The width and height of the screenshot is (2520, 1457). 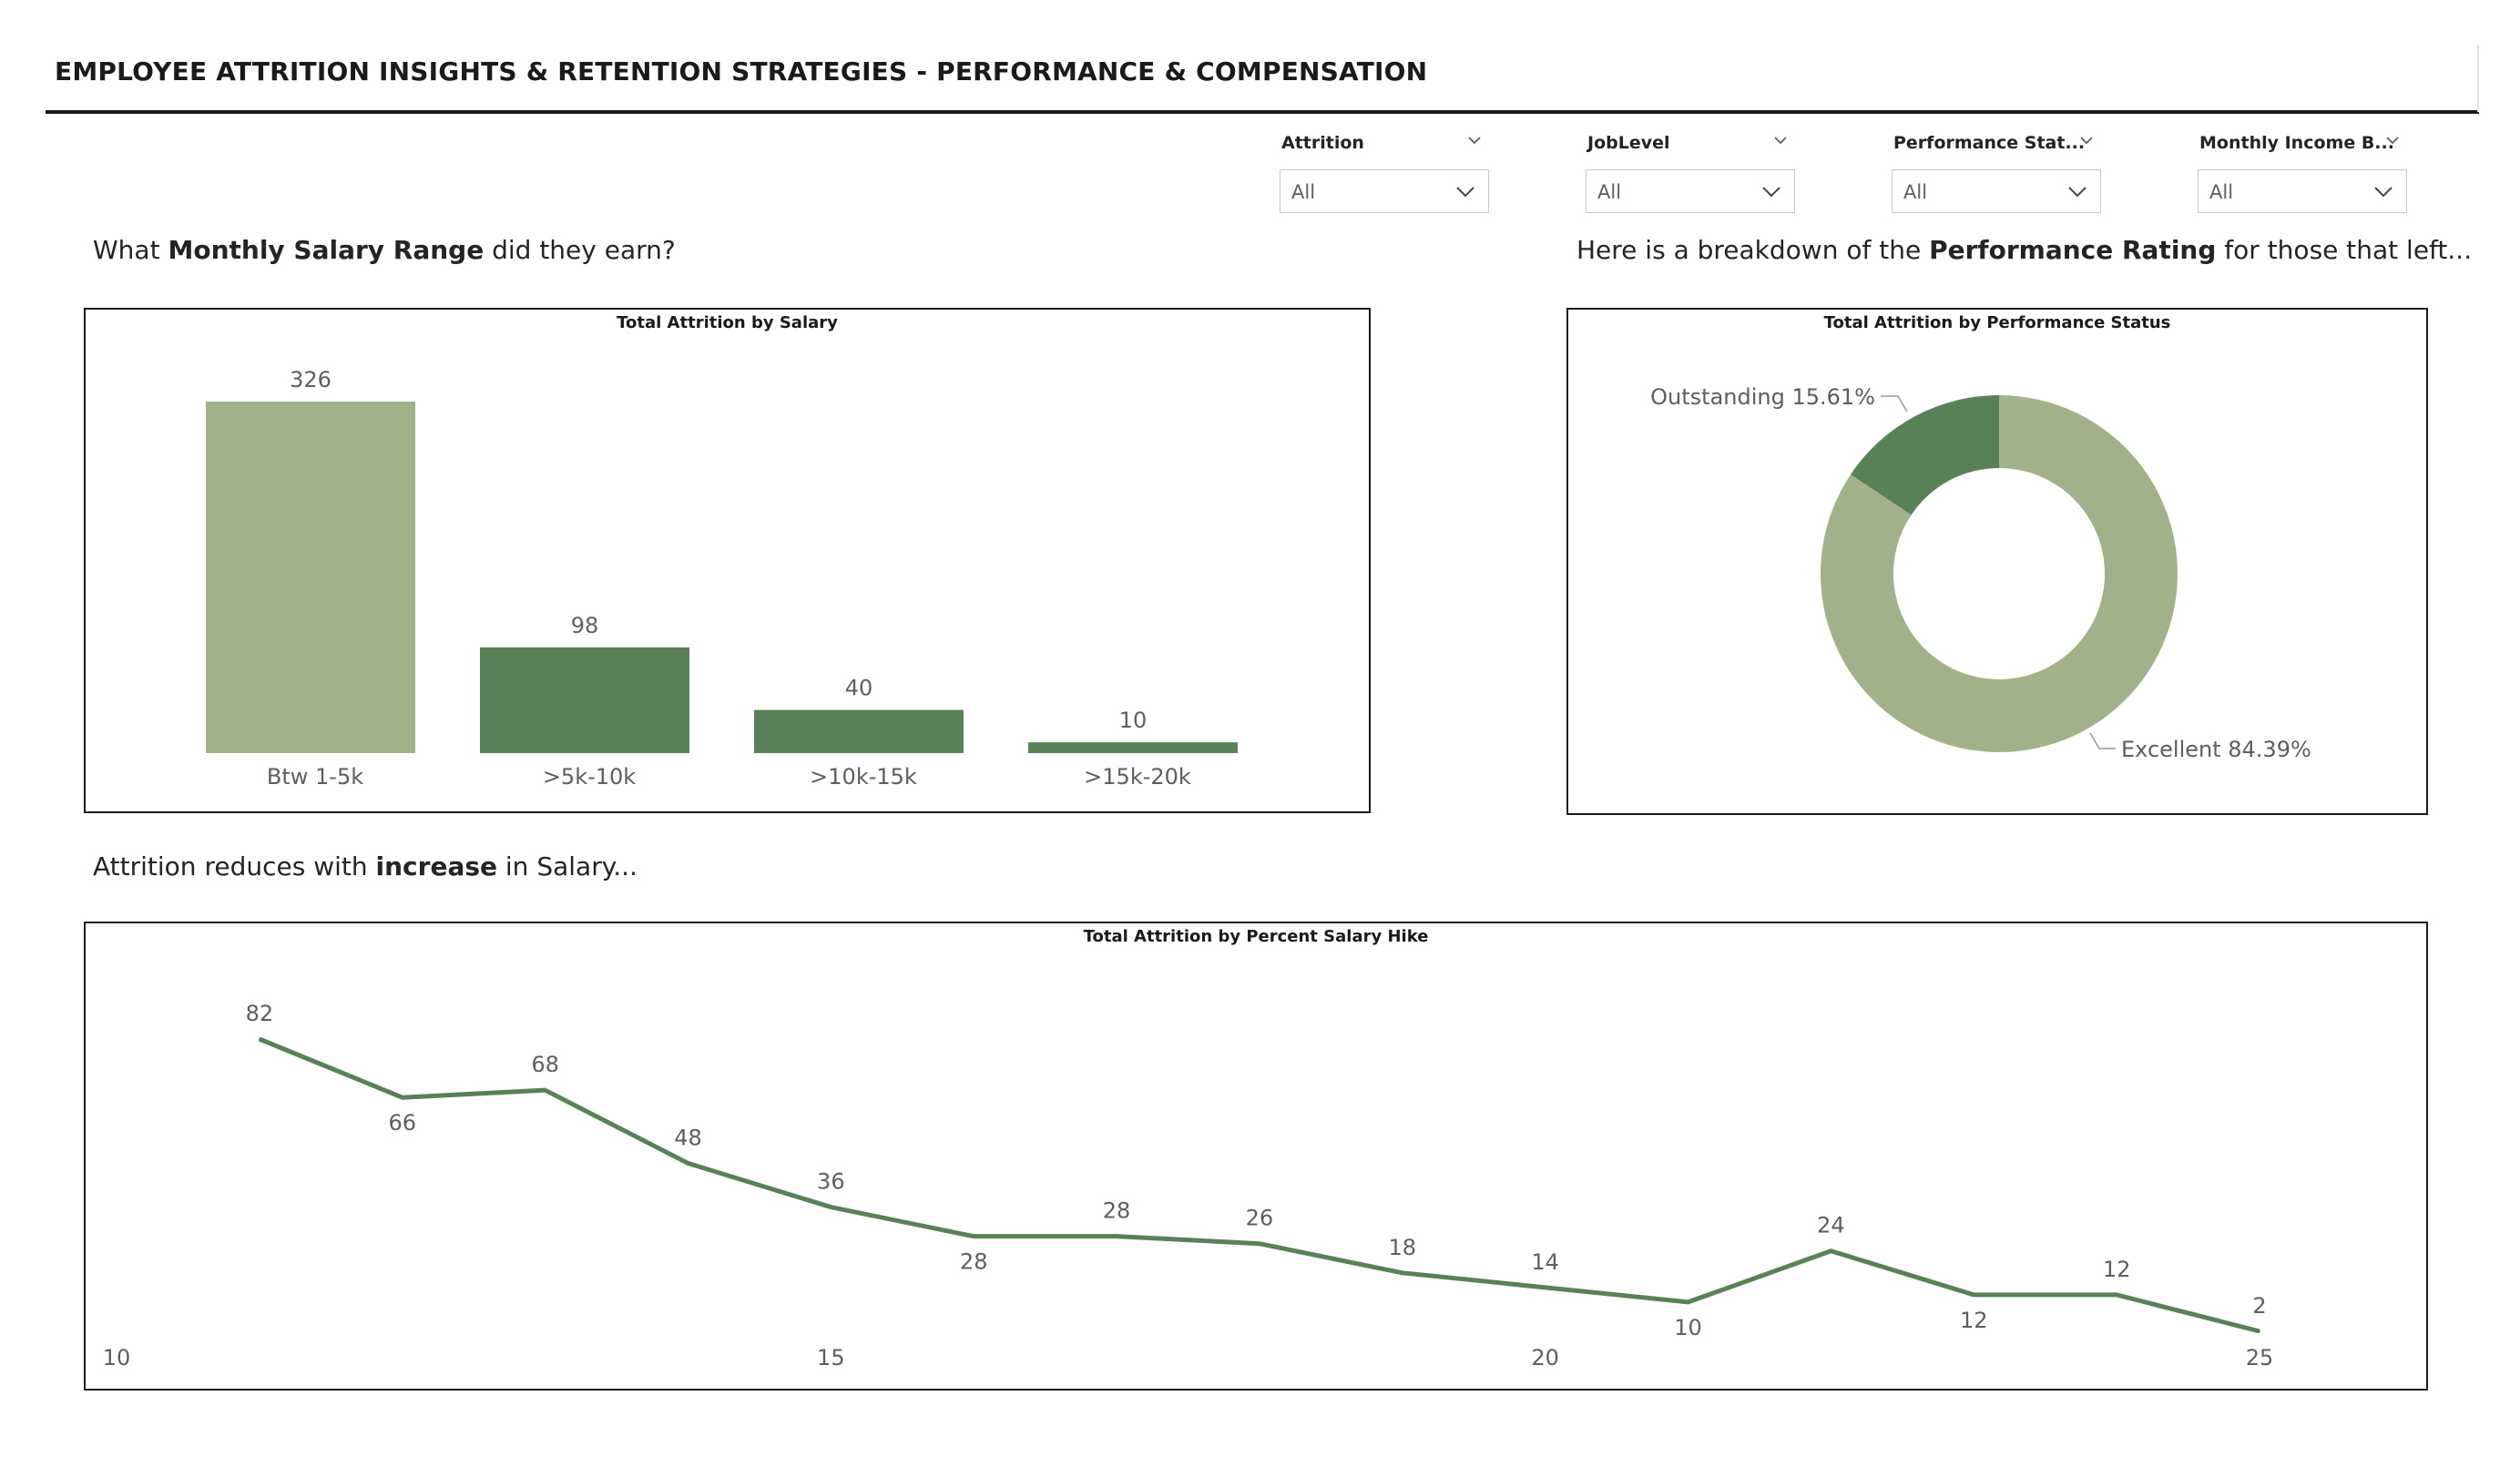 What do you see at coordinates (2302, 191) in the screenshot?
I see `slicer-income-dropdown: All` at bounding box center [2302, 191].